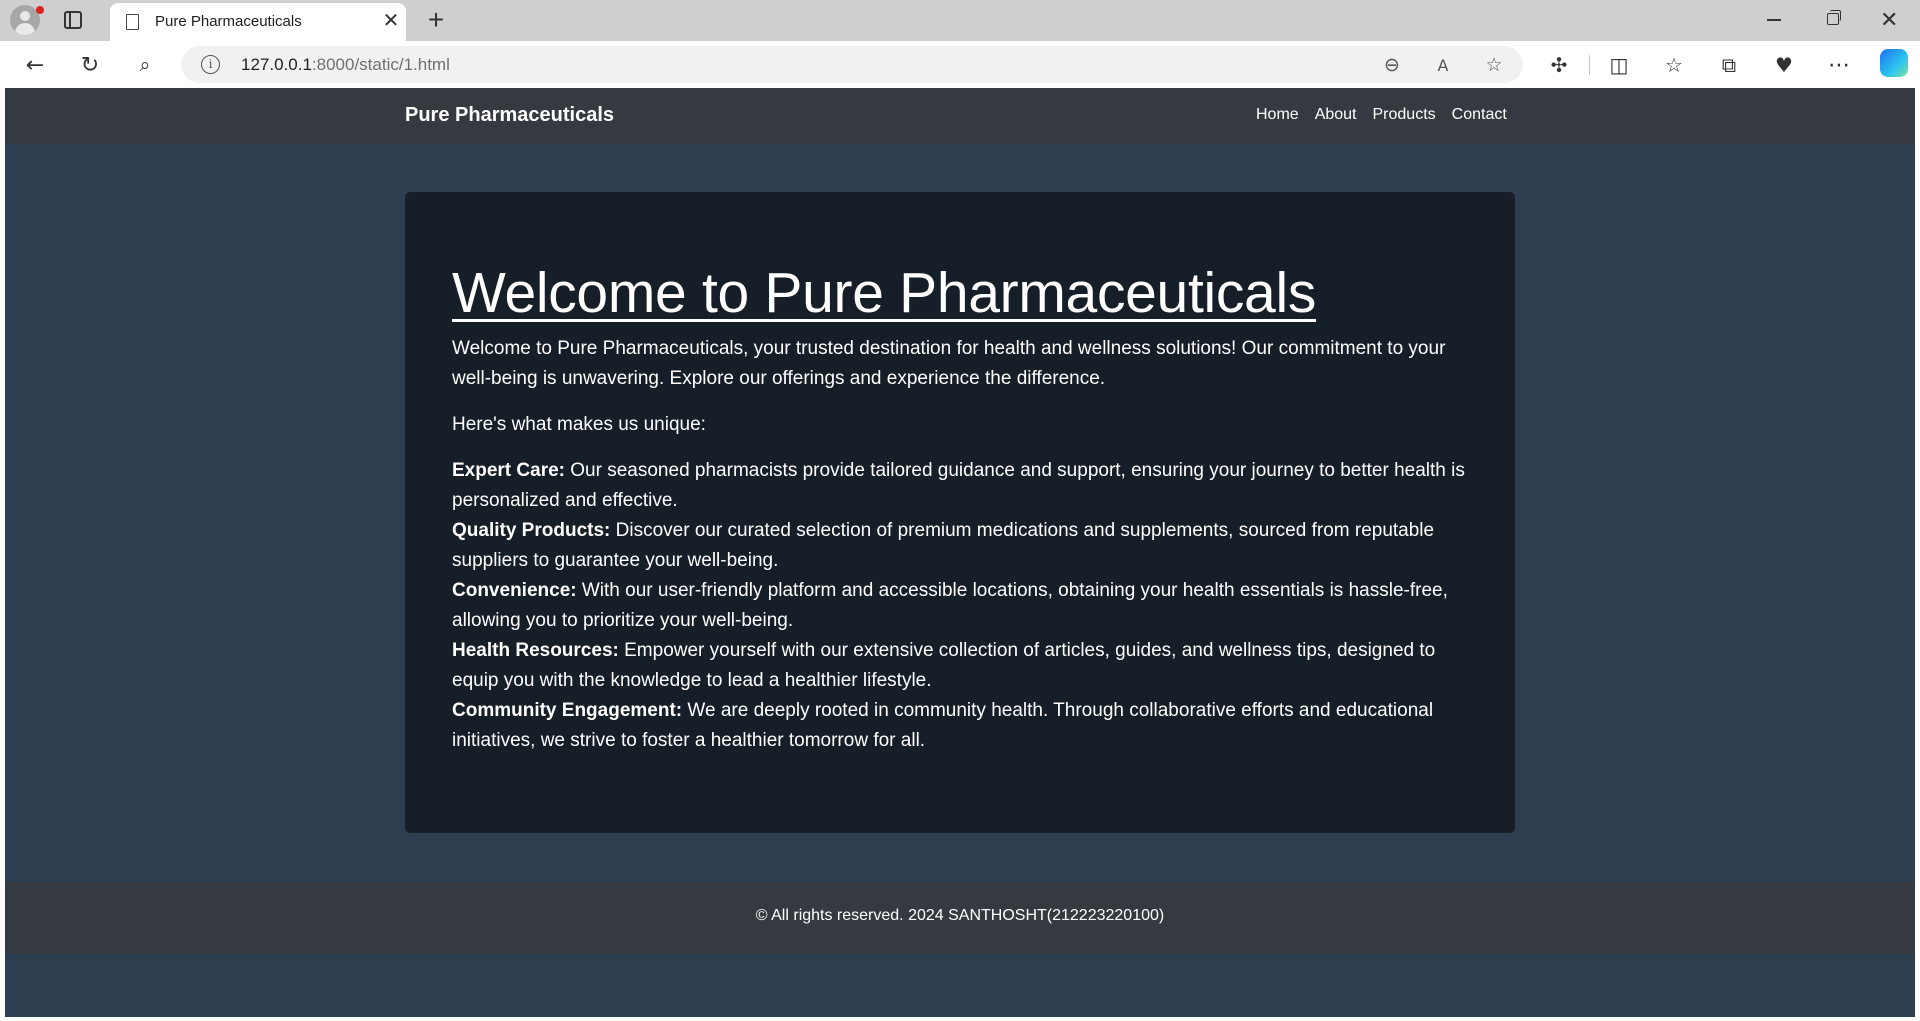 Image resolution: width=1920 pixels, height=1021 pixels. I want to click on refresh-icon: ↻, so click(90, 65).